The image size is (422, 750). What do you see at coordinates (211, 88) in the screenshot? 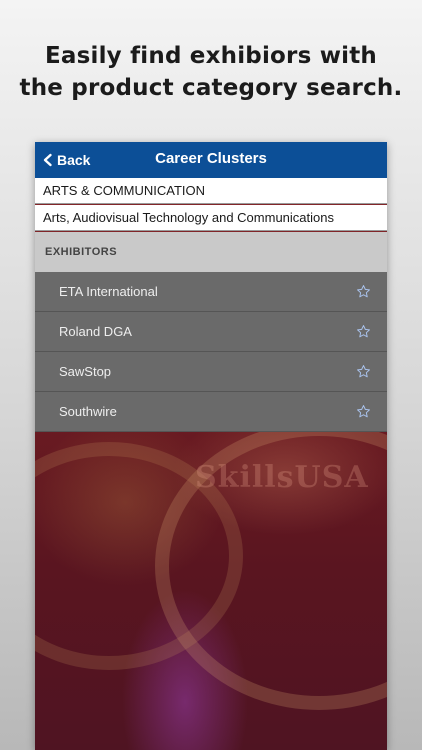
I see `promo-headline-line-2: the product category search.` at bounding box center [211, 88].